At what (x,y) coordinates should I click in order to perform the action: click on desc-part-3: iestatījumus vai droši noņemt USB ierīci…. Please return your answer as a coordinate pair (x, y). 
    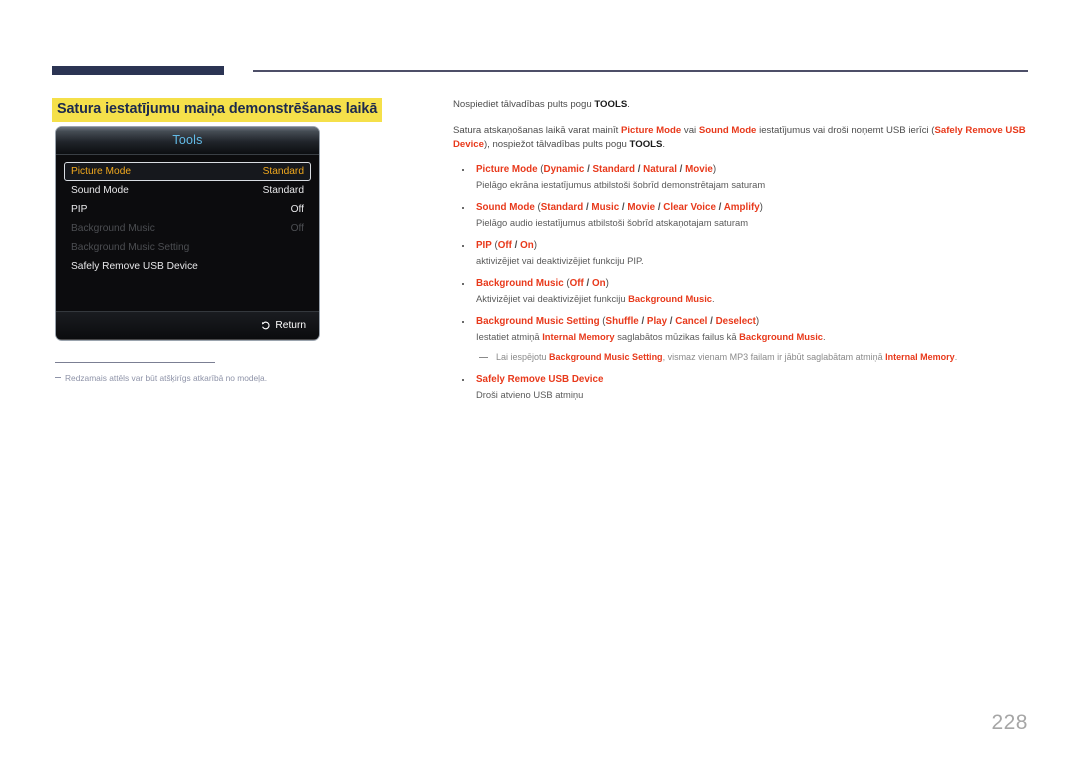
    Looking at the image, I should click on (845, 130).